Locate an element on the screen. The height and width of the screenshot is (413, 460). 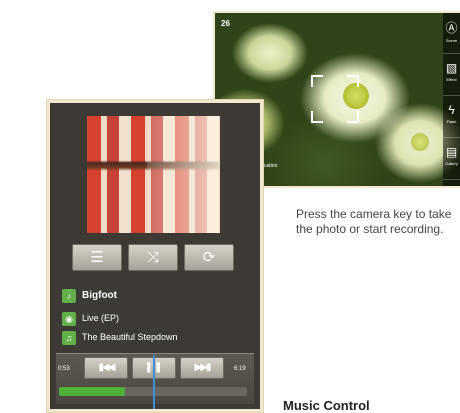
scene-button: Ⓐ Scene is located at coordinates (451, 33).